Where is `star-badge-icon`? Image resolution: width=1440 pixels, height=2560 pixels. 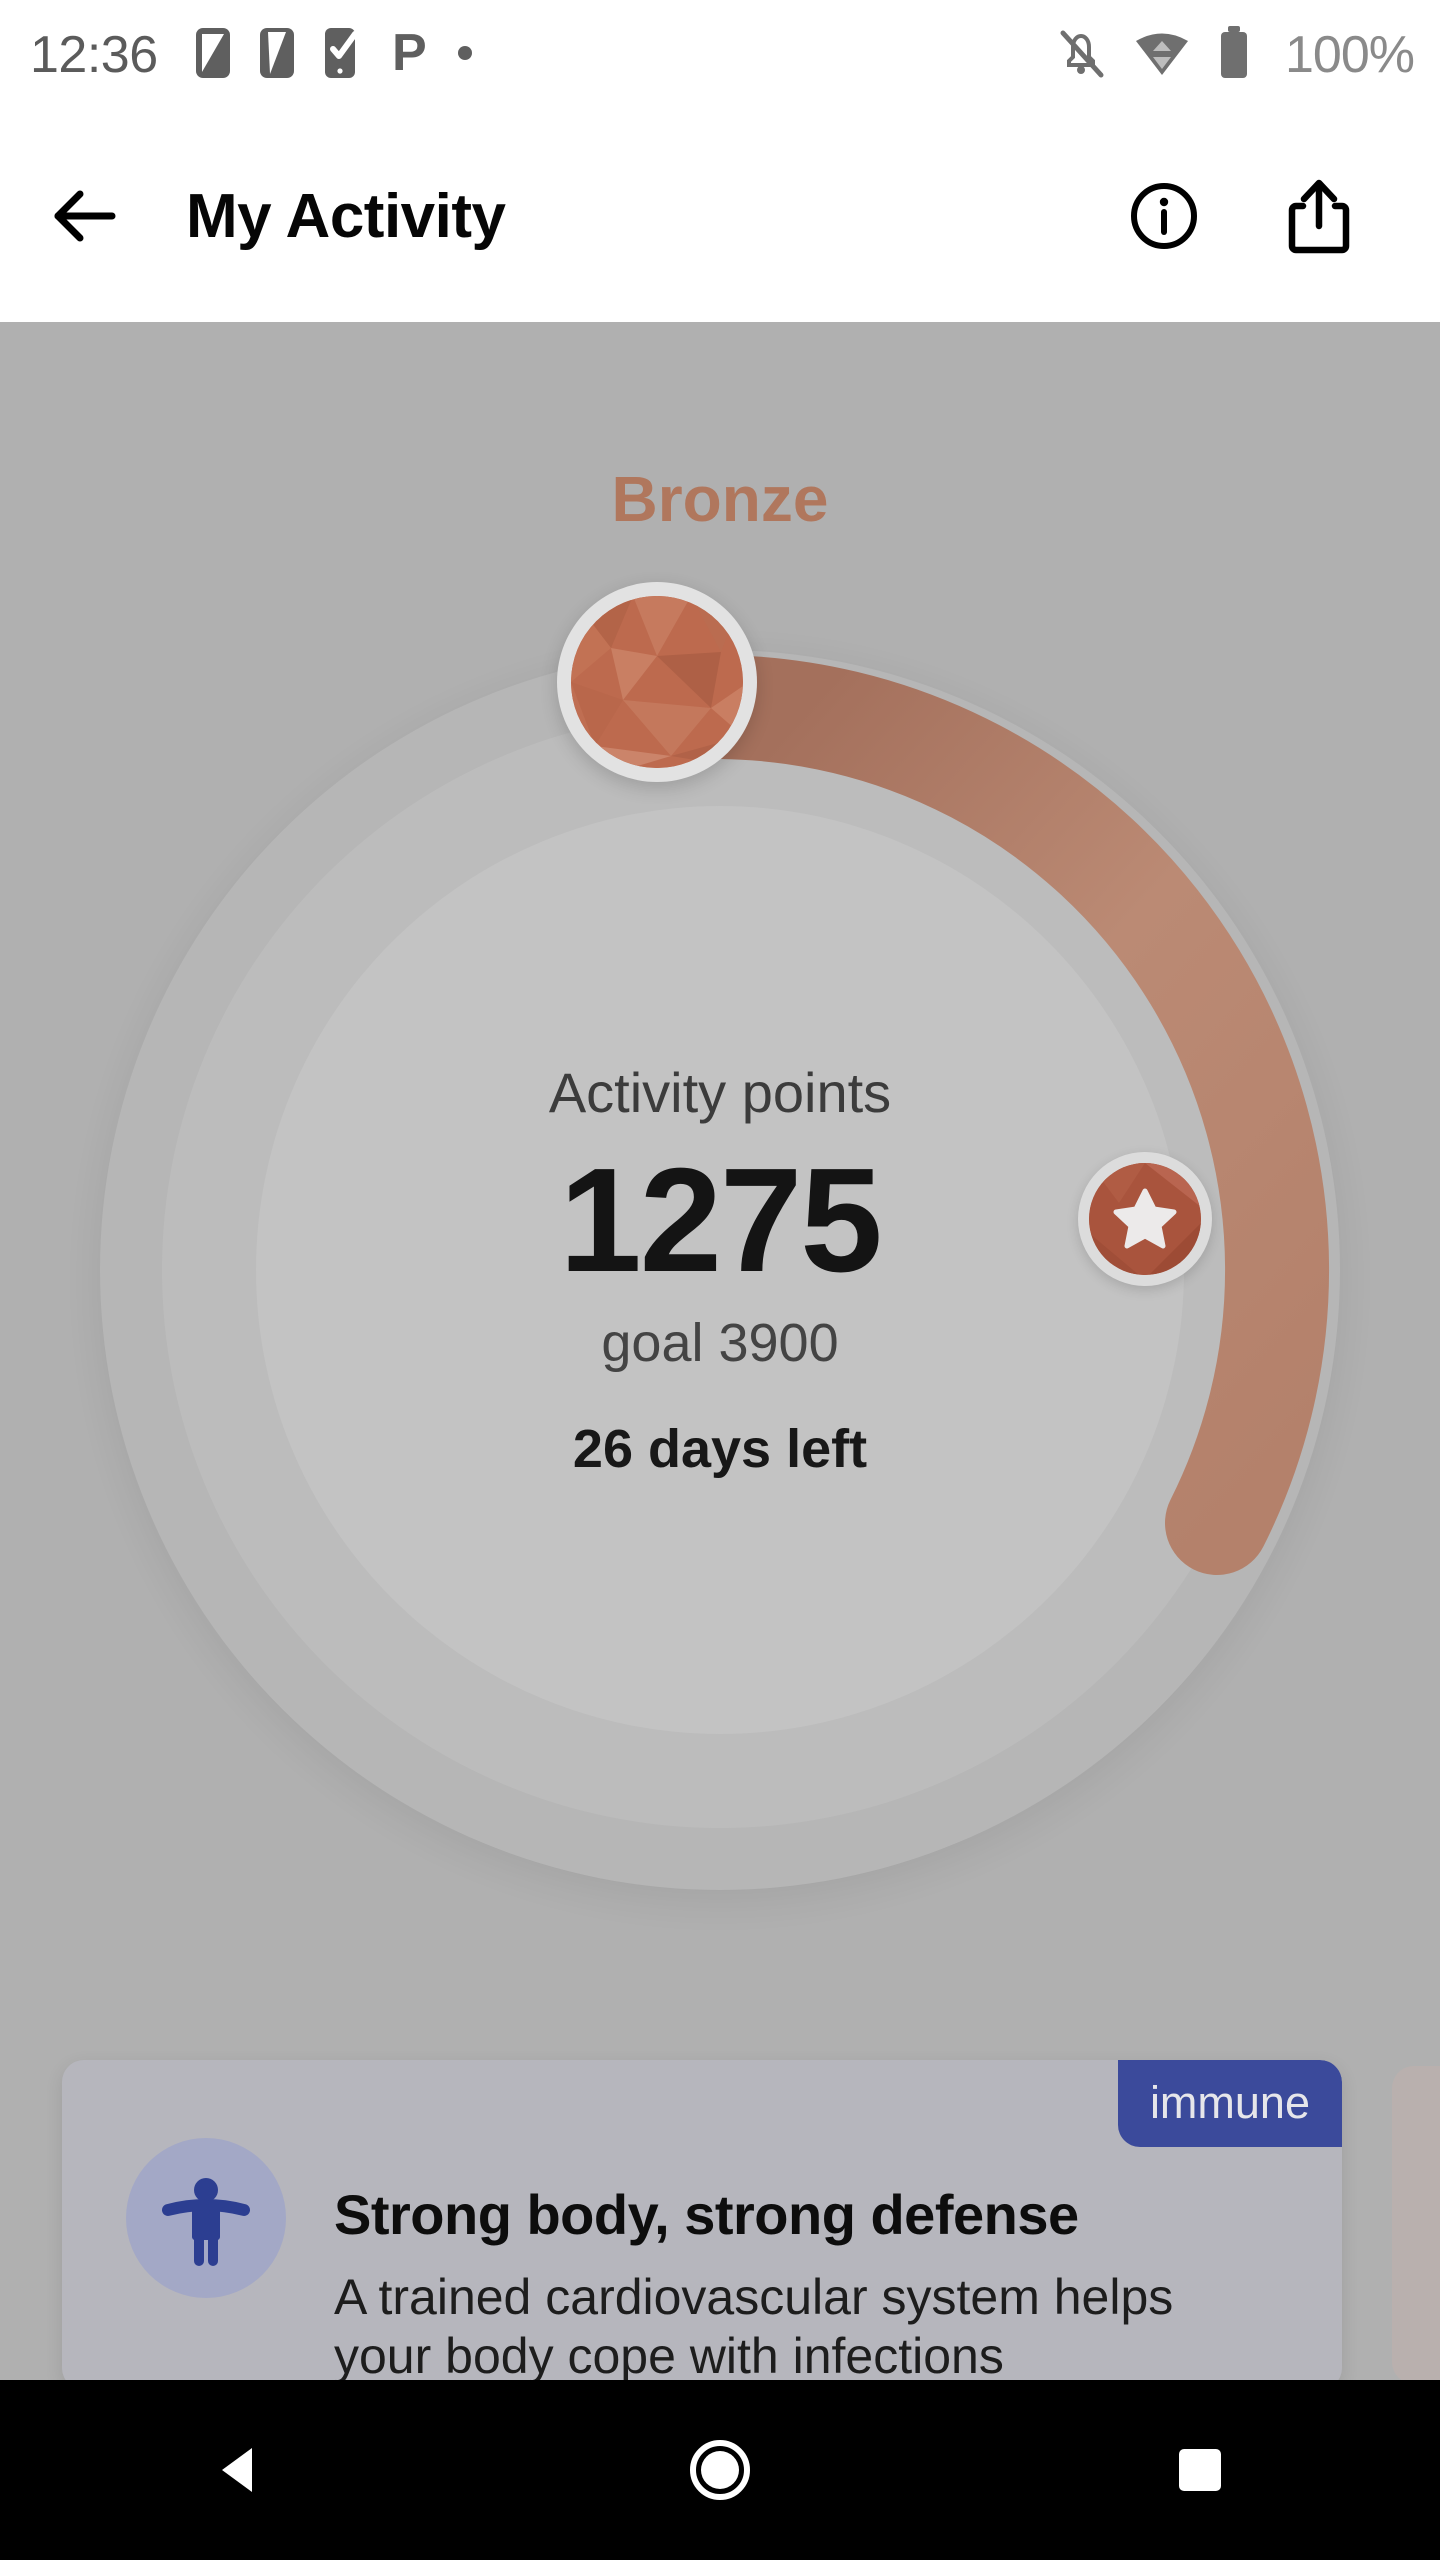
star-badge-icon is located at coordinates (1145, 1219).